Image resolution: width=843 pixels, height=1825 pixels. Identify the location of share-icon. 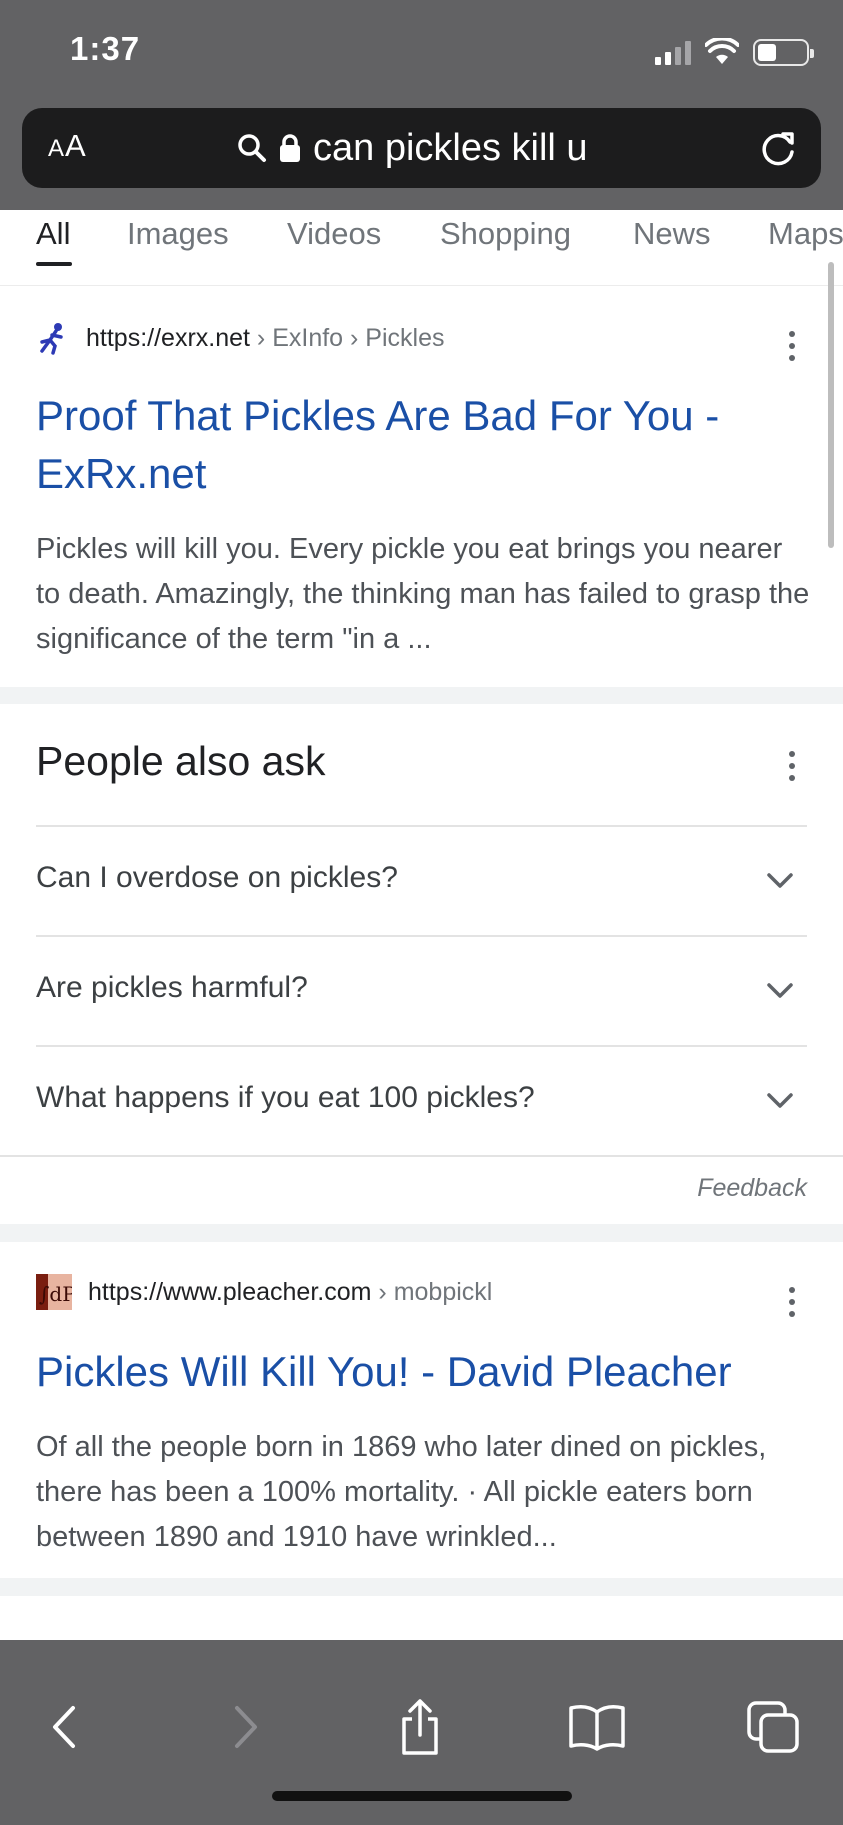
(420, 1727).